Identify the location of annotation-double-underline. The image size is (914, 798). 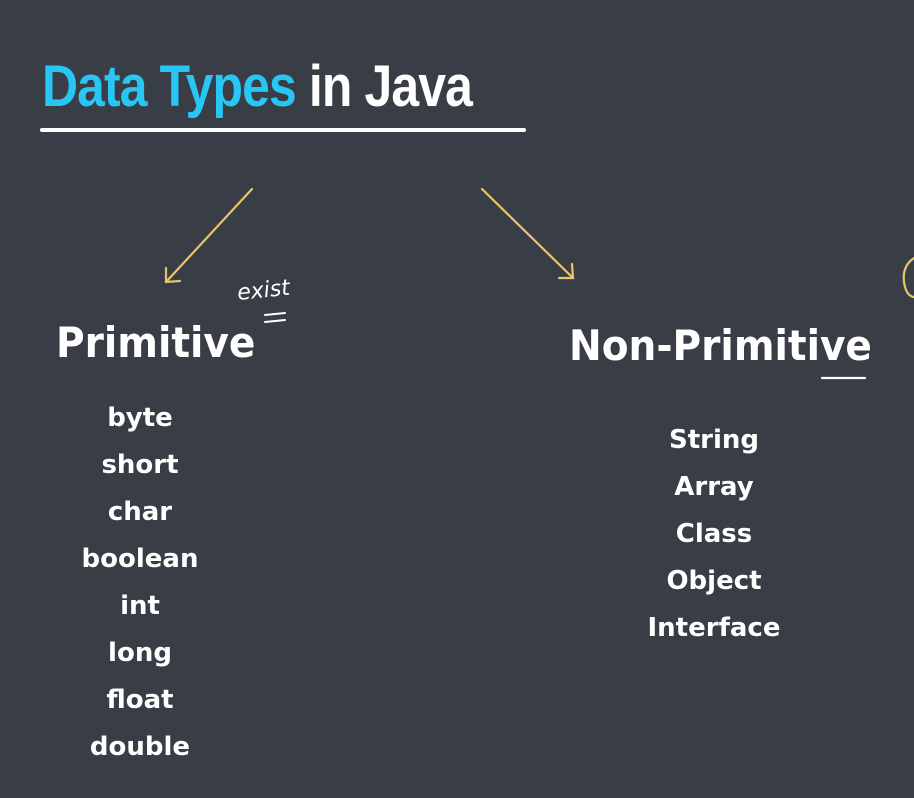
(275, 317).